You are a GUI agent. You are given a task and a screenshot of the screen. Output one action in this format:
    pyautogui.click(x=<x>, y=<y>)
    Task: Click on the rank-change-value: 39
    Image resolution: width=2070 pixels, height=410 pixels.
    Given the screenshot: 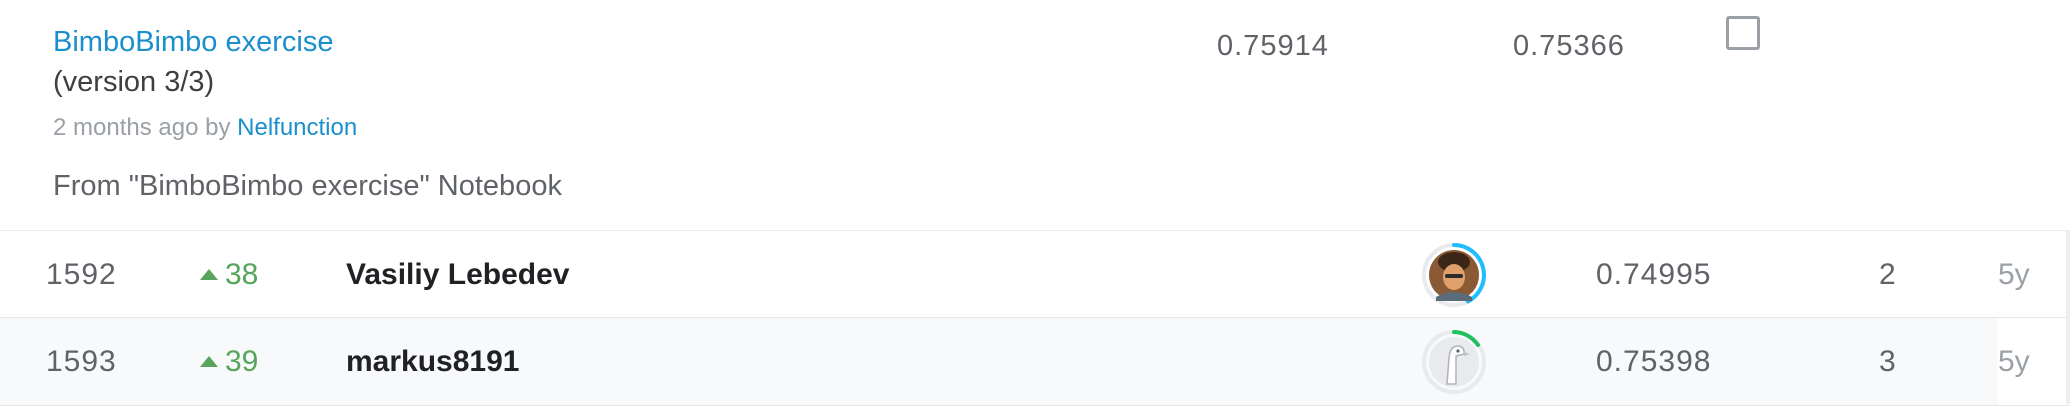 What is the action you would take?
    pyautogui.click(x=242, y=361)
    